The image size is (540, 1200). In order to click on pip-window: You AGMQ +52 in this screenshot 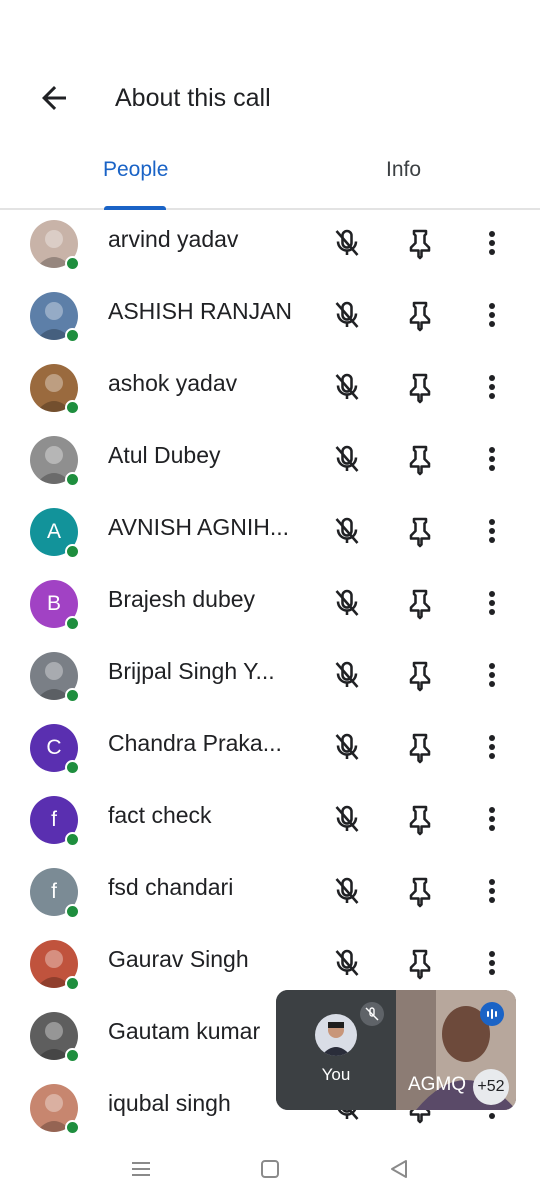, I will do `click(396, 1050)`.